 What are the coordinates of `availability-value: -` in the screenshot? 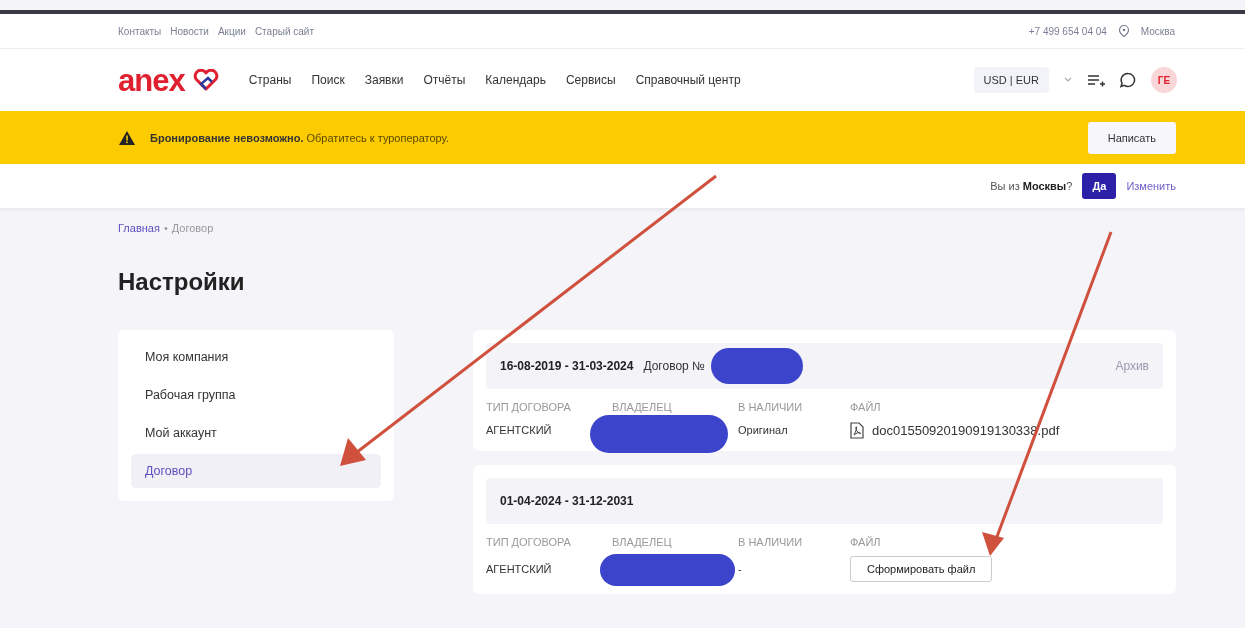 It's located at (740, 569).